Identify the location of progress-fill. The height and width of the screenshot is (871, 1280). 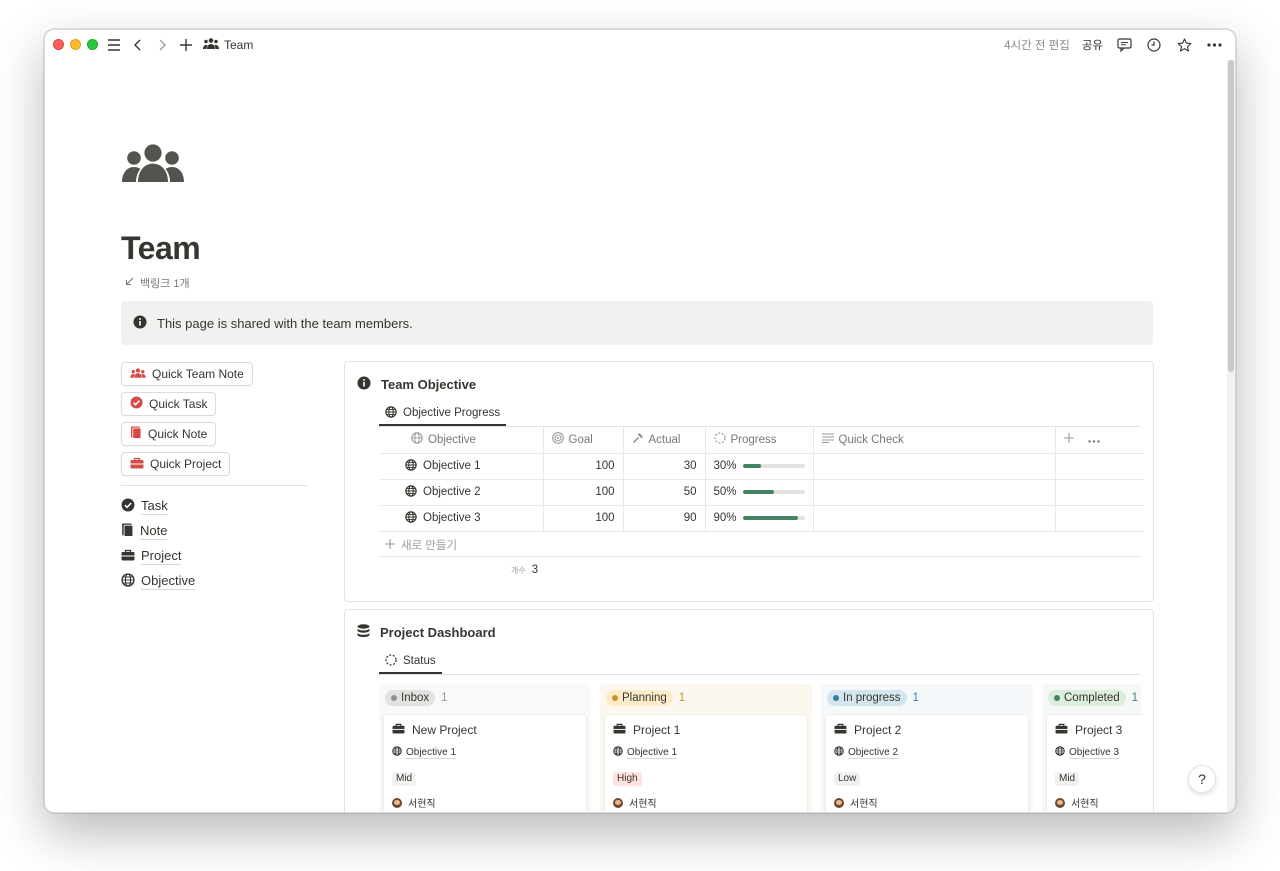
(758, 492).